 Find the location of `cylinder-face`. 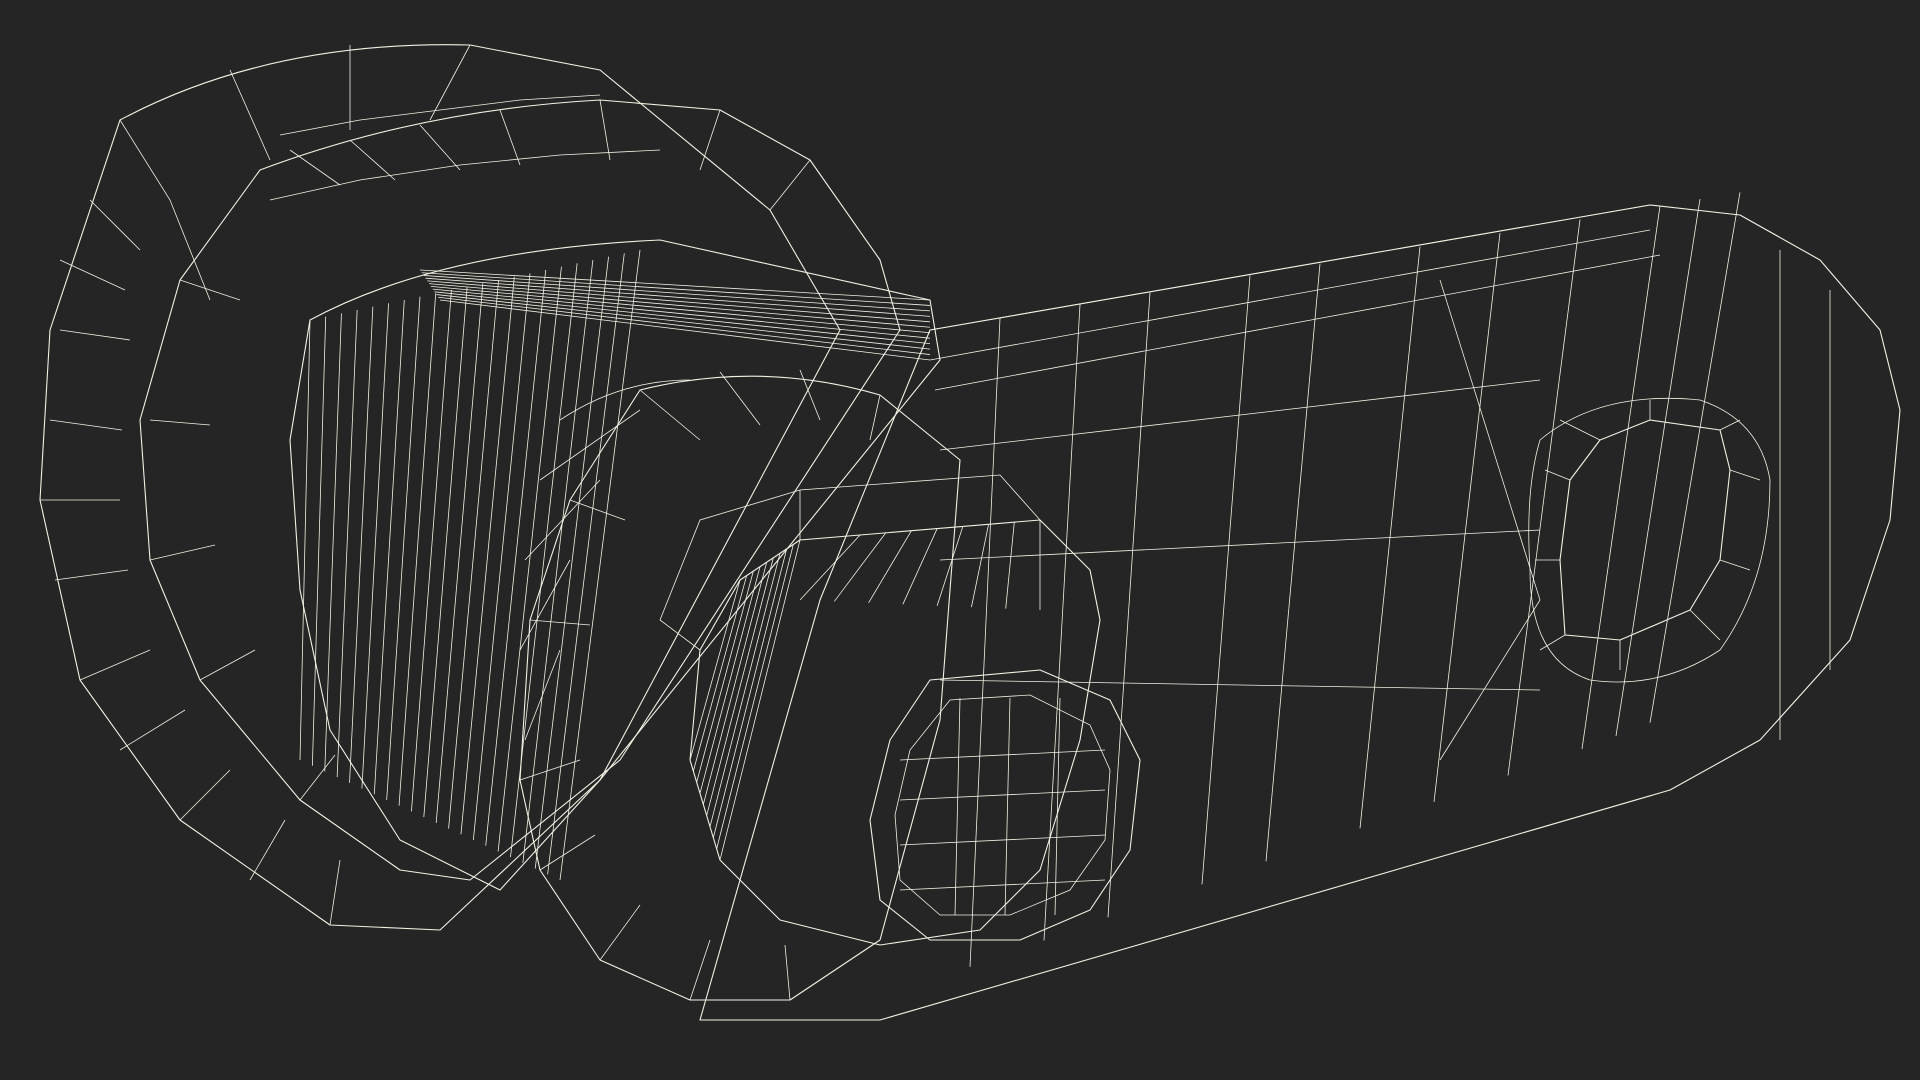

cylinder-face is located at coordinates (1005, 805).